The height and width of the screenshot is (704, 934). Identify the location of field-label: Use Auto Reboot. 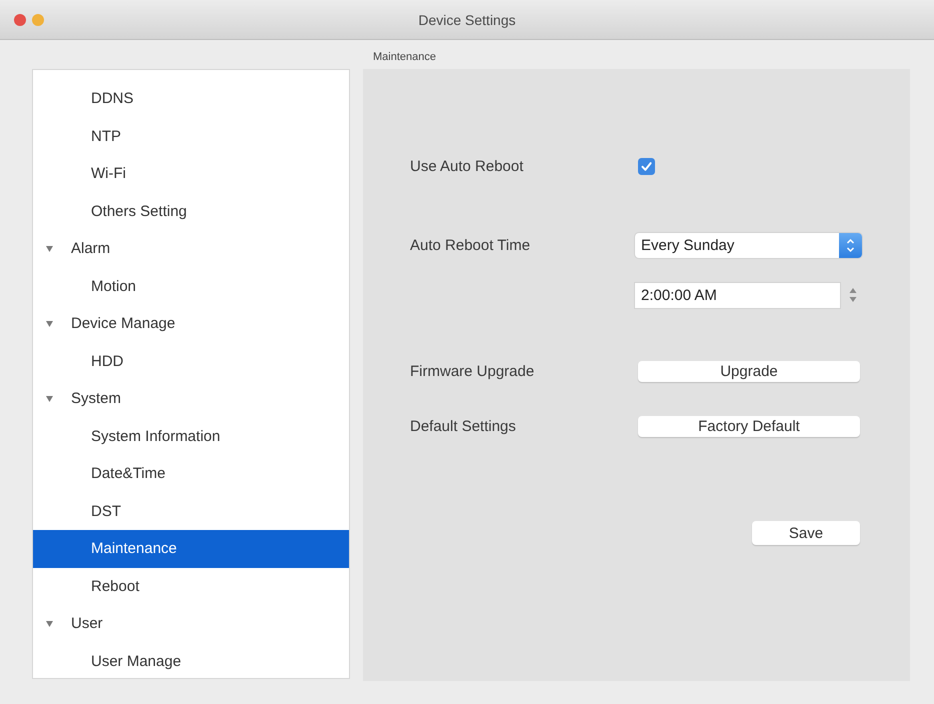
(467, 166).